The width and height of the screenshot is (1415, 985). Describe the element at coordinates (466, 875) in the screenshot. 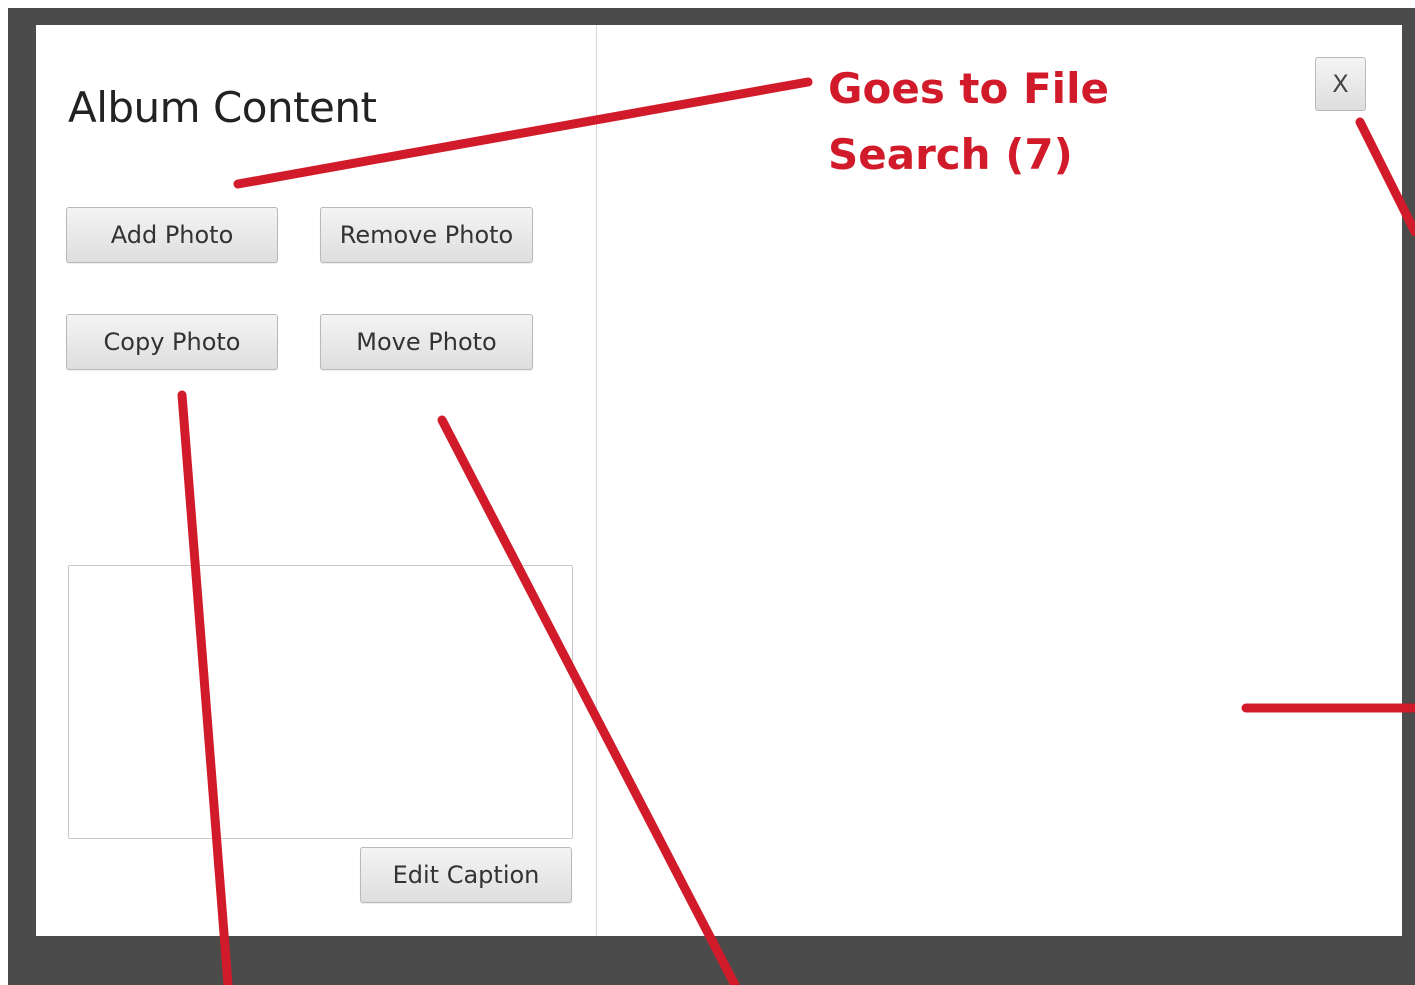

I see `edit-caption-button: Edit Caption` at that location.